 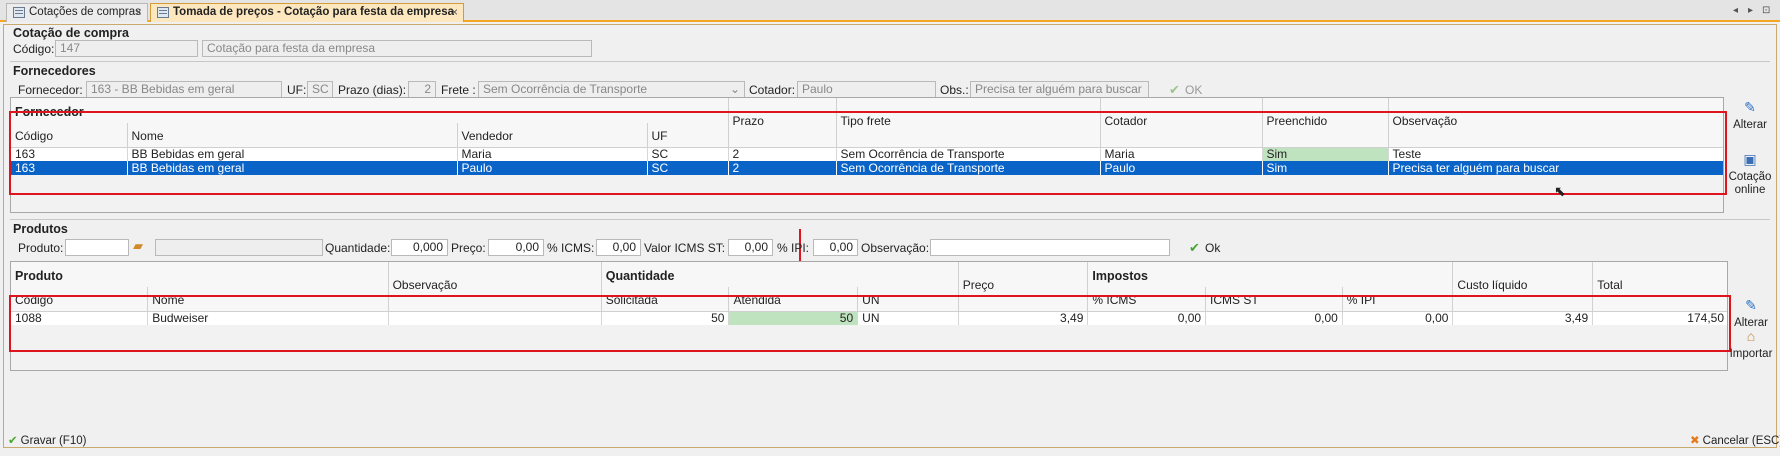 What do you see at coordinates (53, 441) in the screenshot?
I see `gravar-label: Gravar (F10)` at bounding box center [53, 441].